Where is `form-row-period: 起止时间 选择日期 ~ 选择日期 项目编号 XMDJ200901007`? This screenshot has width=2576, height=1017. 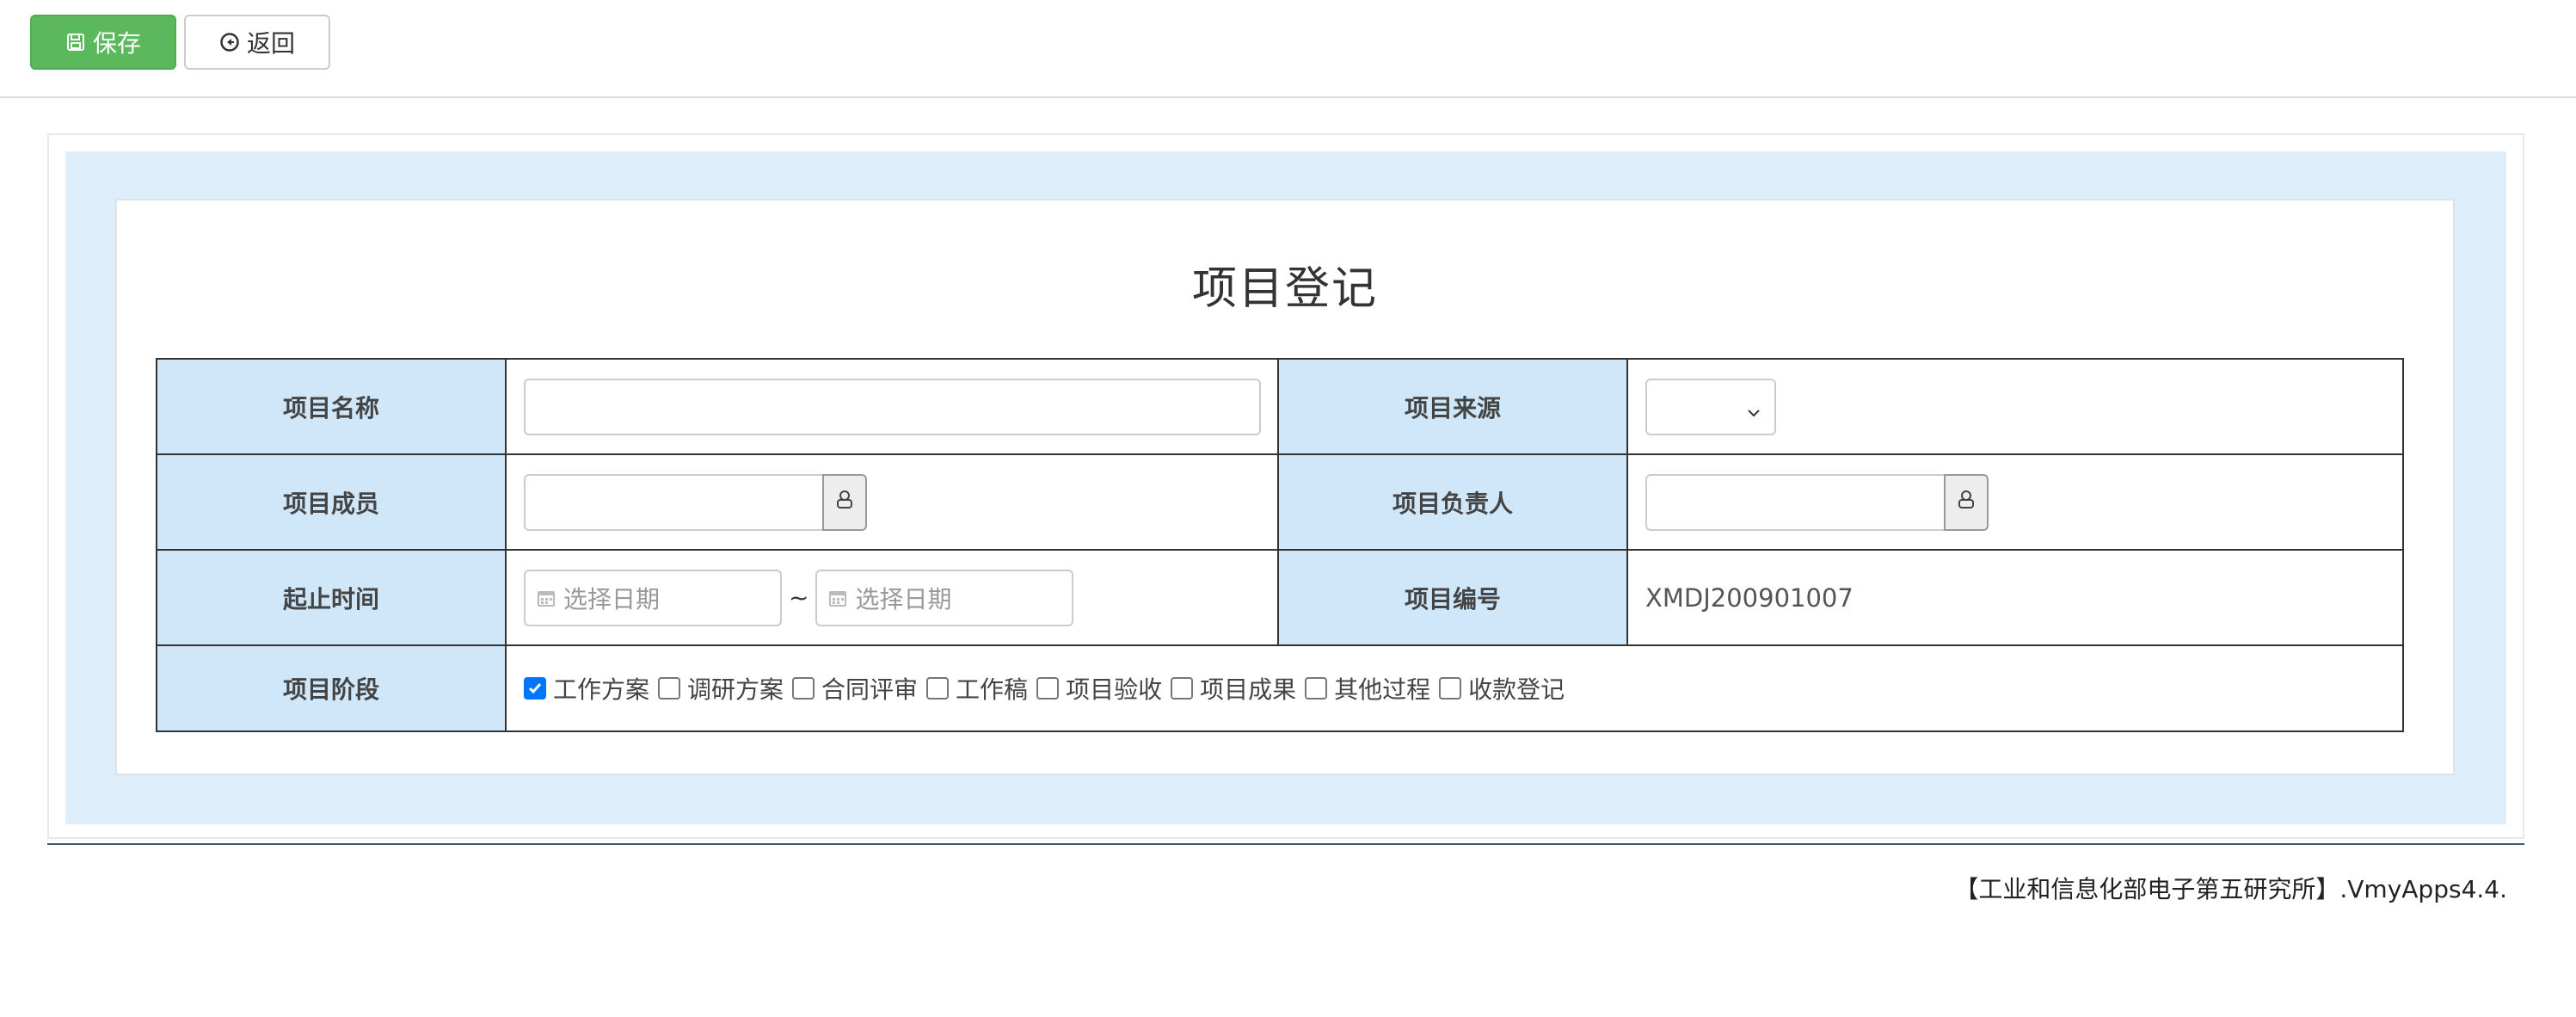 form-row-period: 起止时间 选择日期 ~ 选择日期 项目编号 XMDJ200901007 is located at coordinates (1280, 597).